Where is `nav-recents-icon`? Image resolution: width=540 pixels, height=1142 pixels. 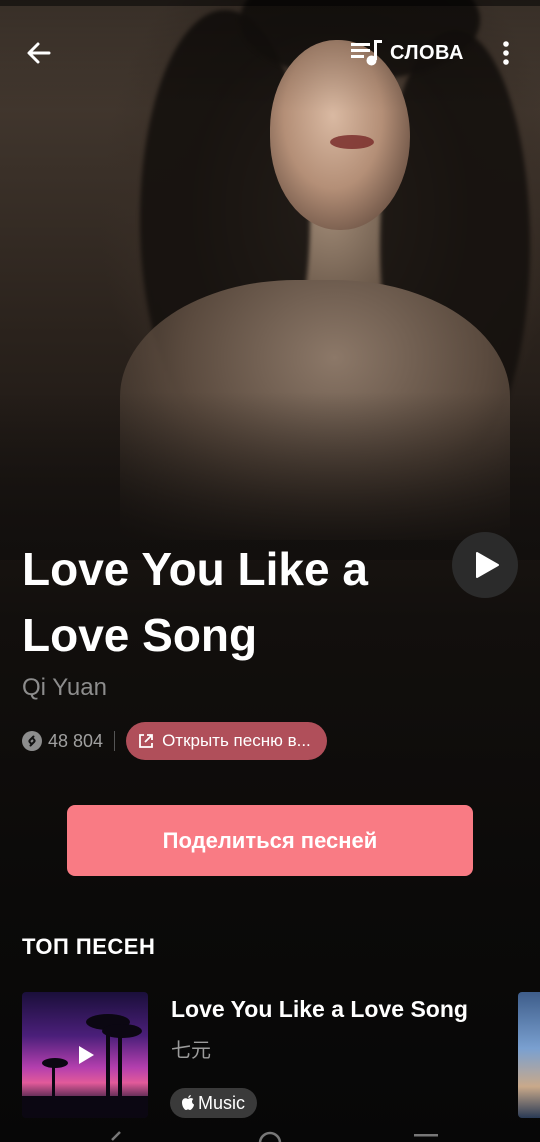
nav-recents-icon is located at coordinates (426, 1135).